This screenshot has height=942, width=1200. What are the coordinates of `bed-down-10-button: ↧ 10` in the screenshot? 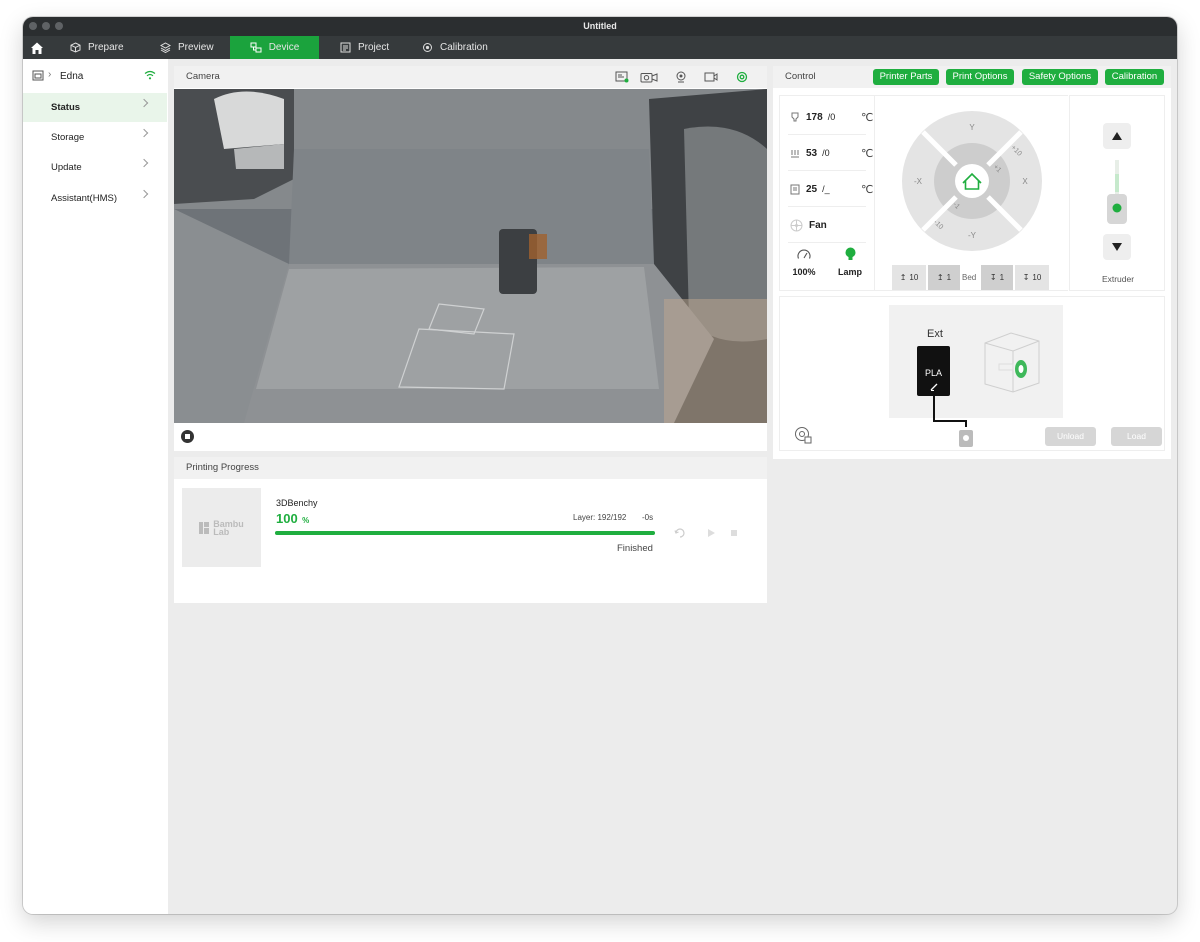 It's located at (1032, 277).